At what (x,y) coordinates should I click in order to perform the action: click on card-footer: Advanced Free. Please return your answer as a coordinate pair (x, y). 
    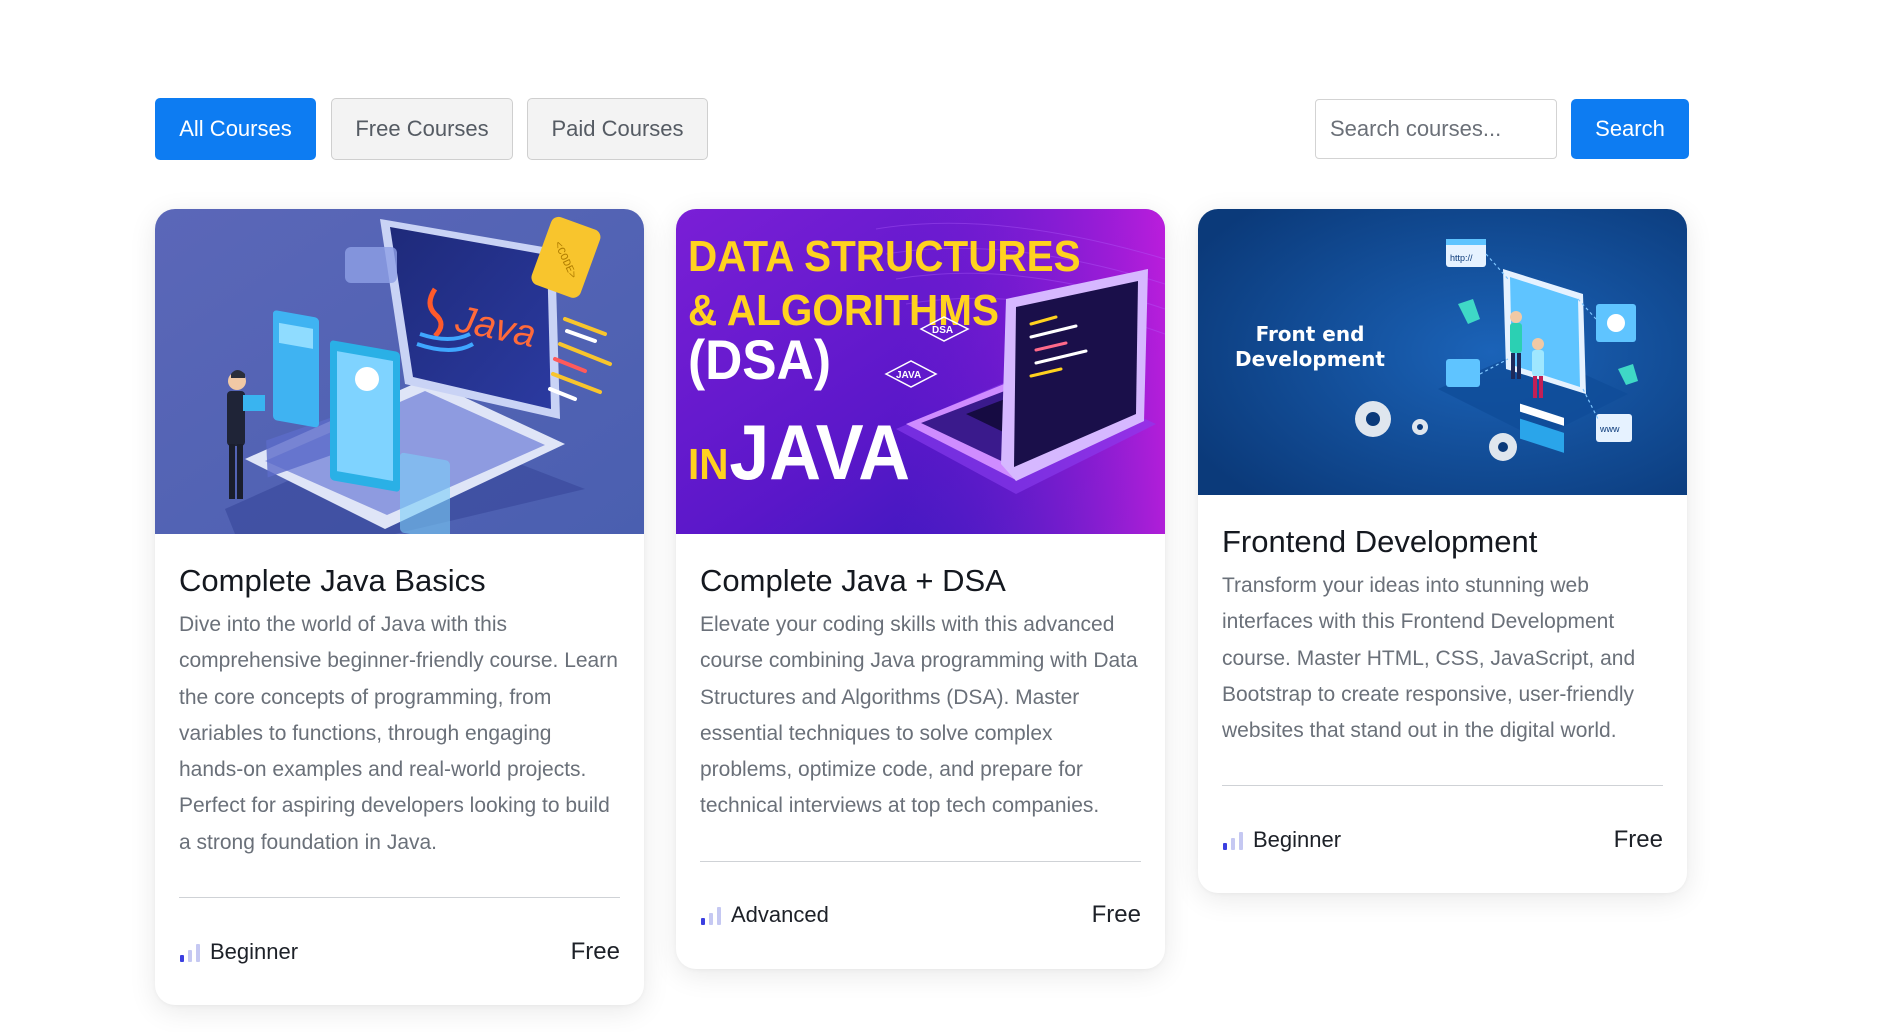
    Looking at the image, I should click on (920, 915).